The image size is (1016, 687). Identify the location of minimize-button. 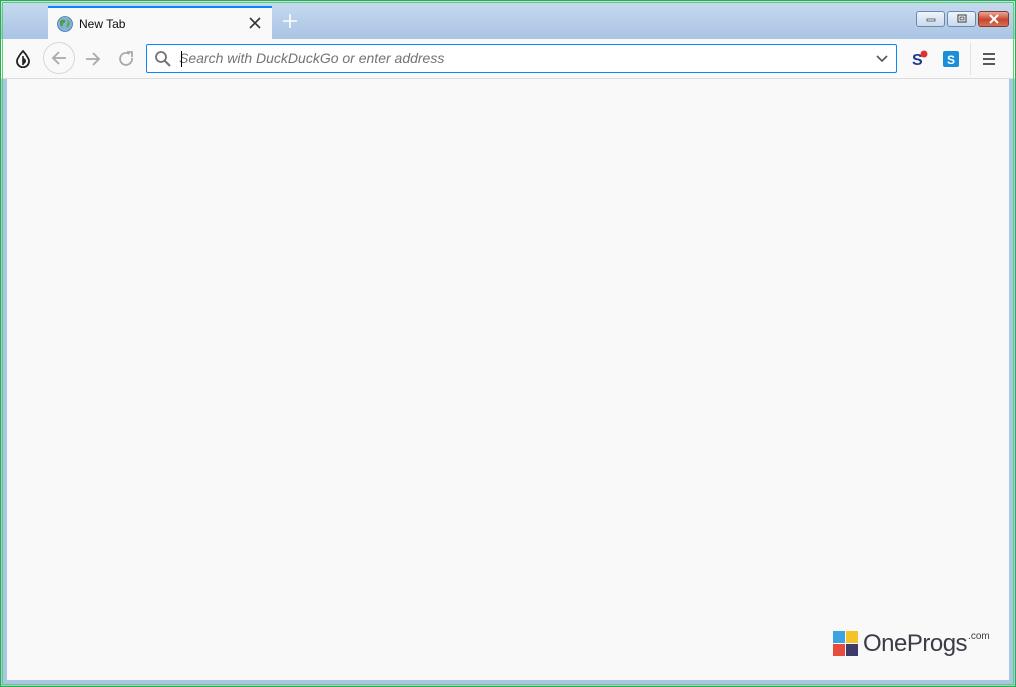
(930, 19).